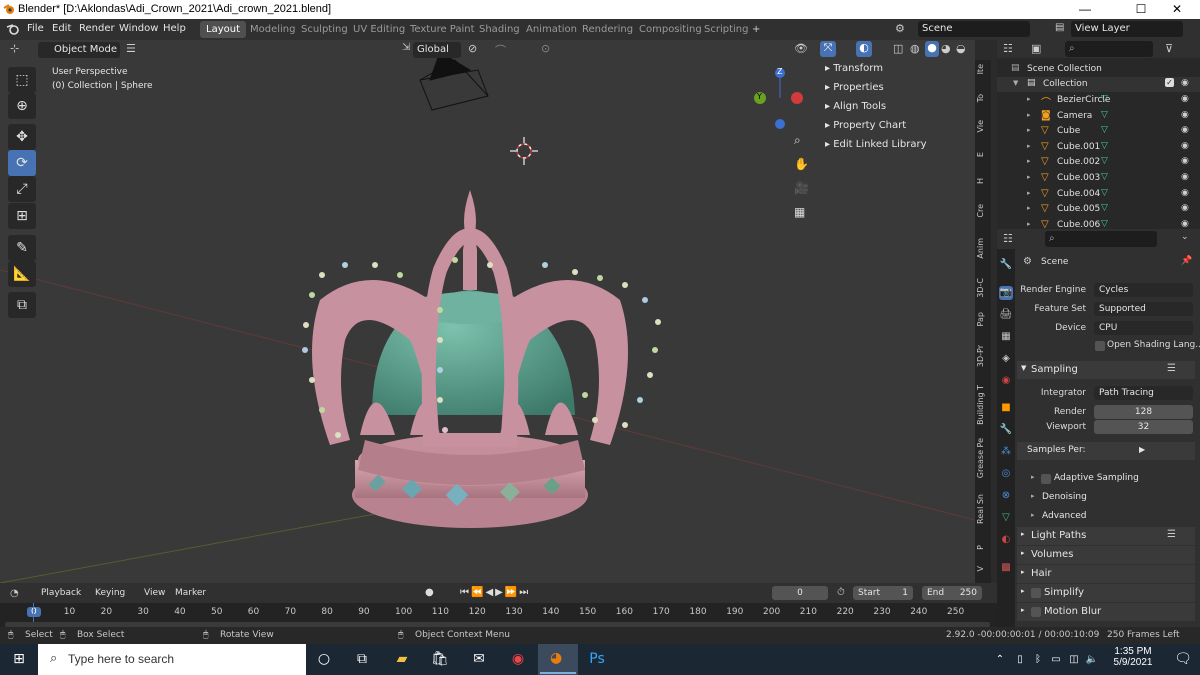 The width and height of the screenshot is (1200, 675). Describe the element at coordinates (865, 125) in the screenshot. I see `npanel-property-chart: ▸ Property Chart` at that location.